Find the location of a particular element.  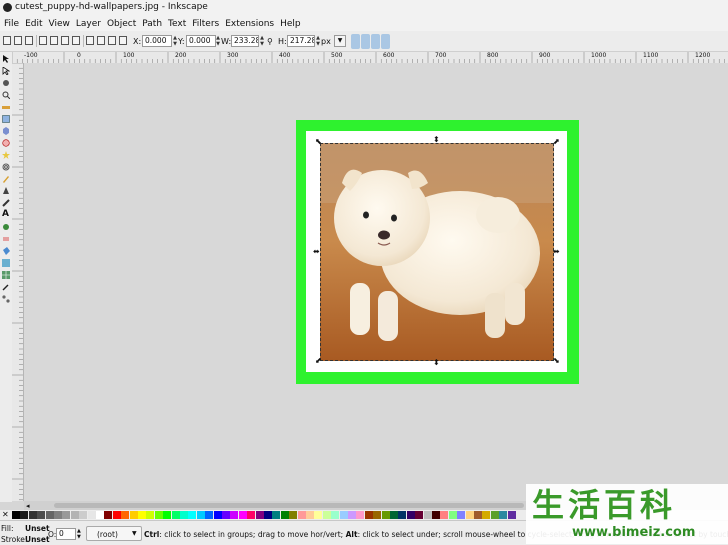

x-input: 0.000 is located at coordinates (157, 41).